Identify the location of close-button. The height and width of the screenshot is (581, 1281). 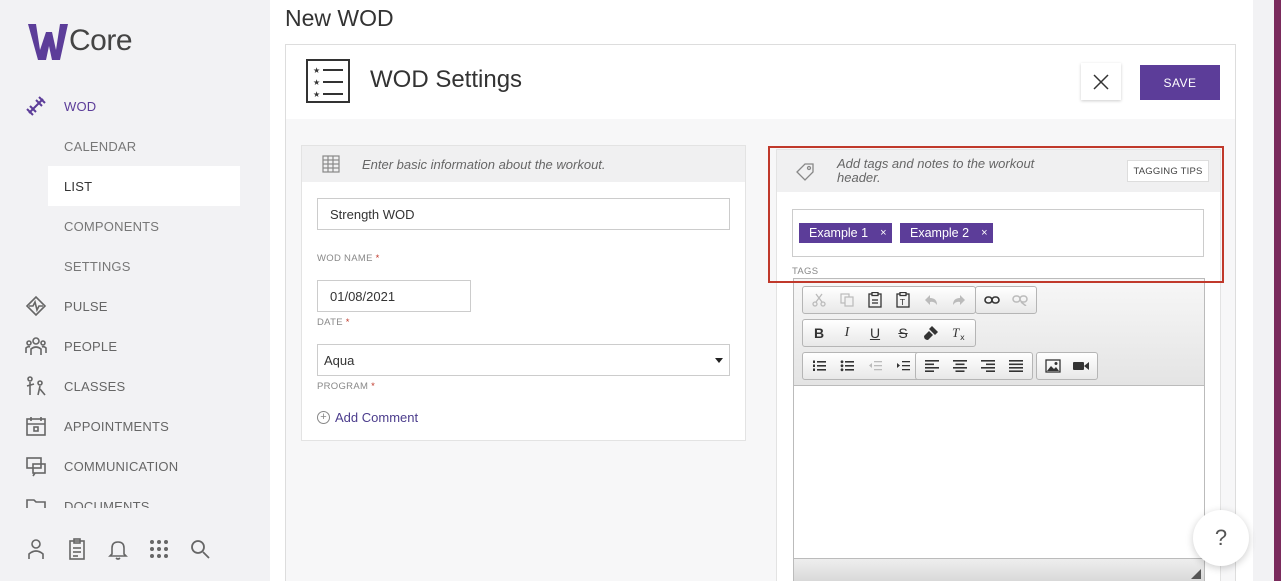
(1101, 81).